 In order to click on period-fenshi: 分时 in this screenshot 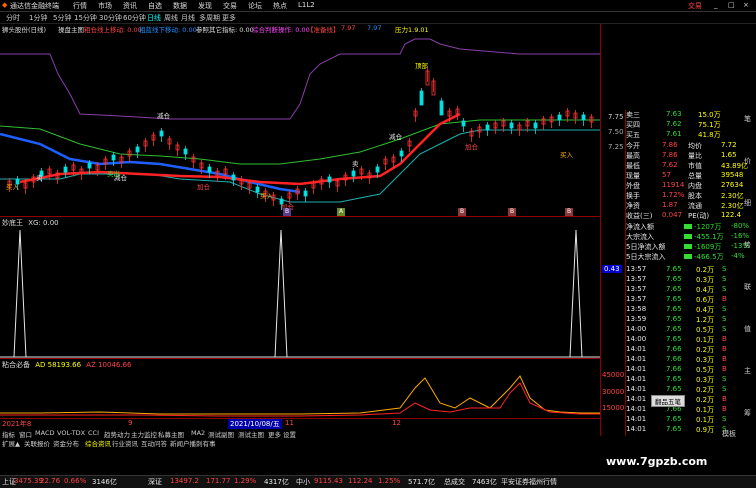, I will do `click(13, 18)`.